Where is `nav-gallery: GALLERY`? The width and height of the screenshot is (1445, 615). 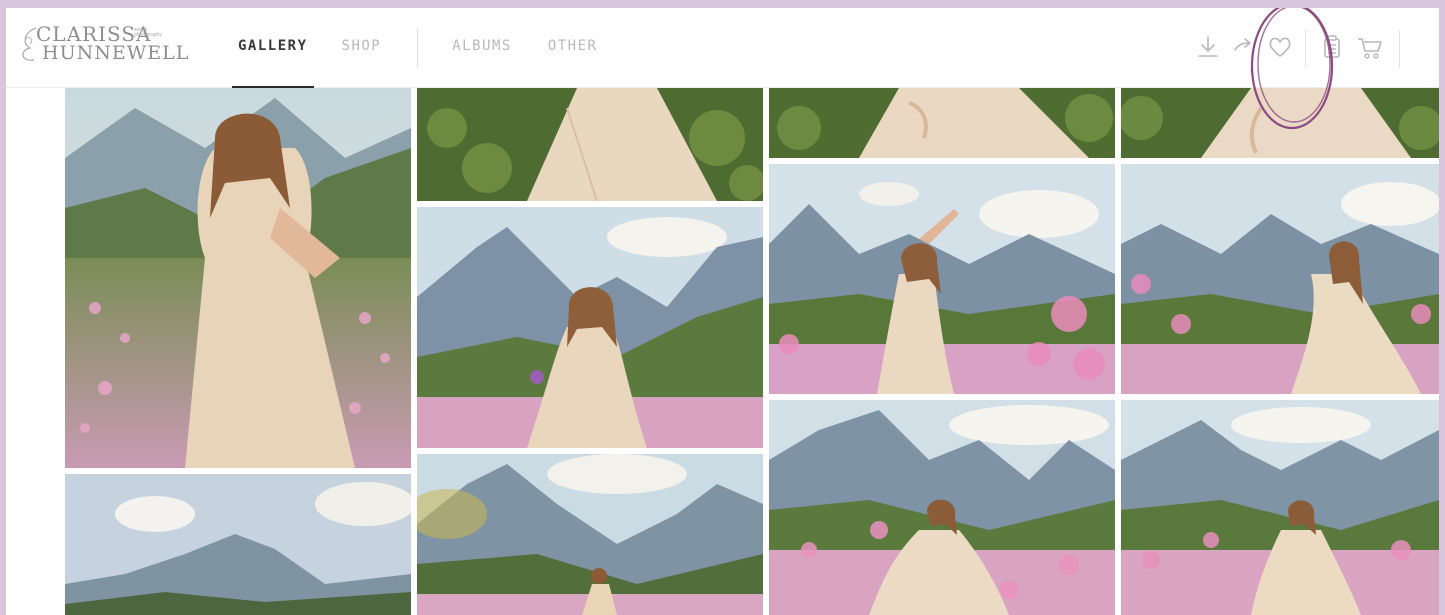
nav-gallery: GALLERY is located at coordinates (273, 48).